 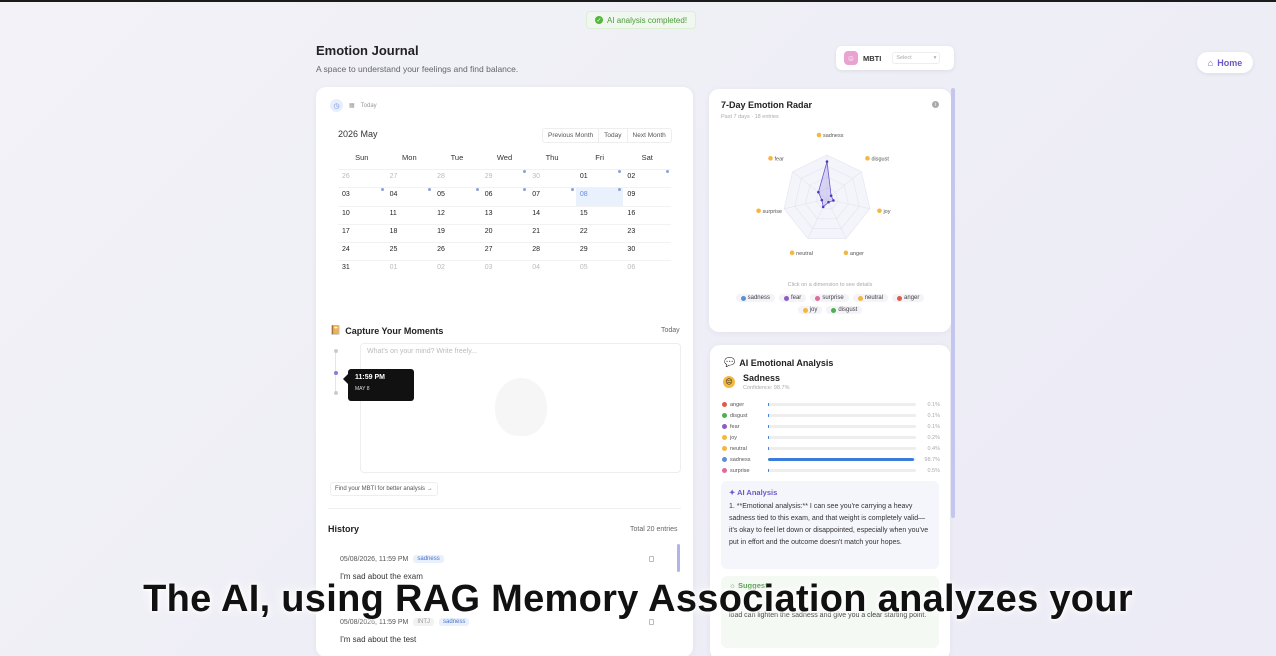 What do you see at coordinates (362, 232) in the screenshot?
I see `calendar-day: 17` at bounding box center [362, 232].